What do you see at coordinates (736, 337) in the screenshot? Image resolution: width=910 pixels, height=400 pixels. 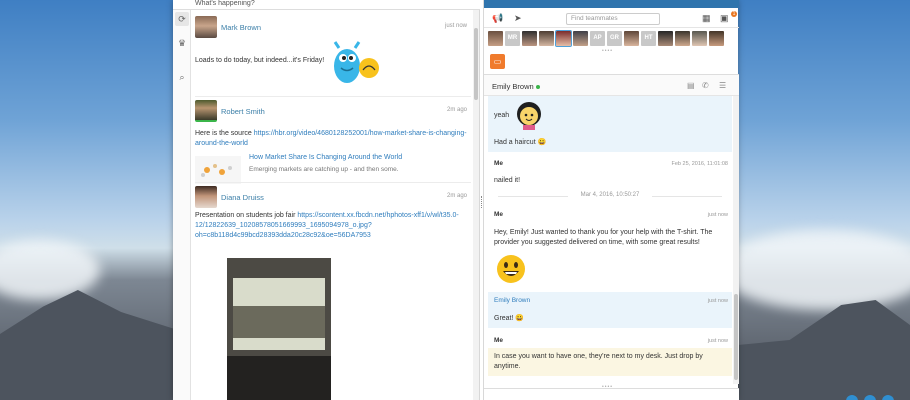 I see `chat-scrollbar-thumb` at bounding box center [736, 337].